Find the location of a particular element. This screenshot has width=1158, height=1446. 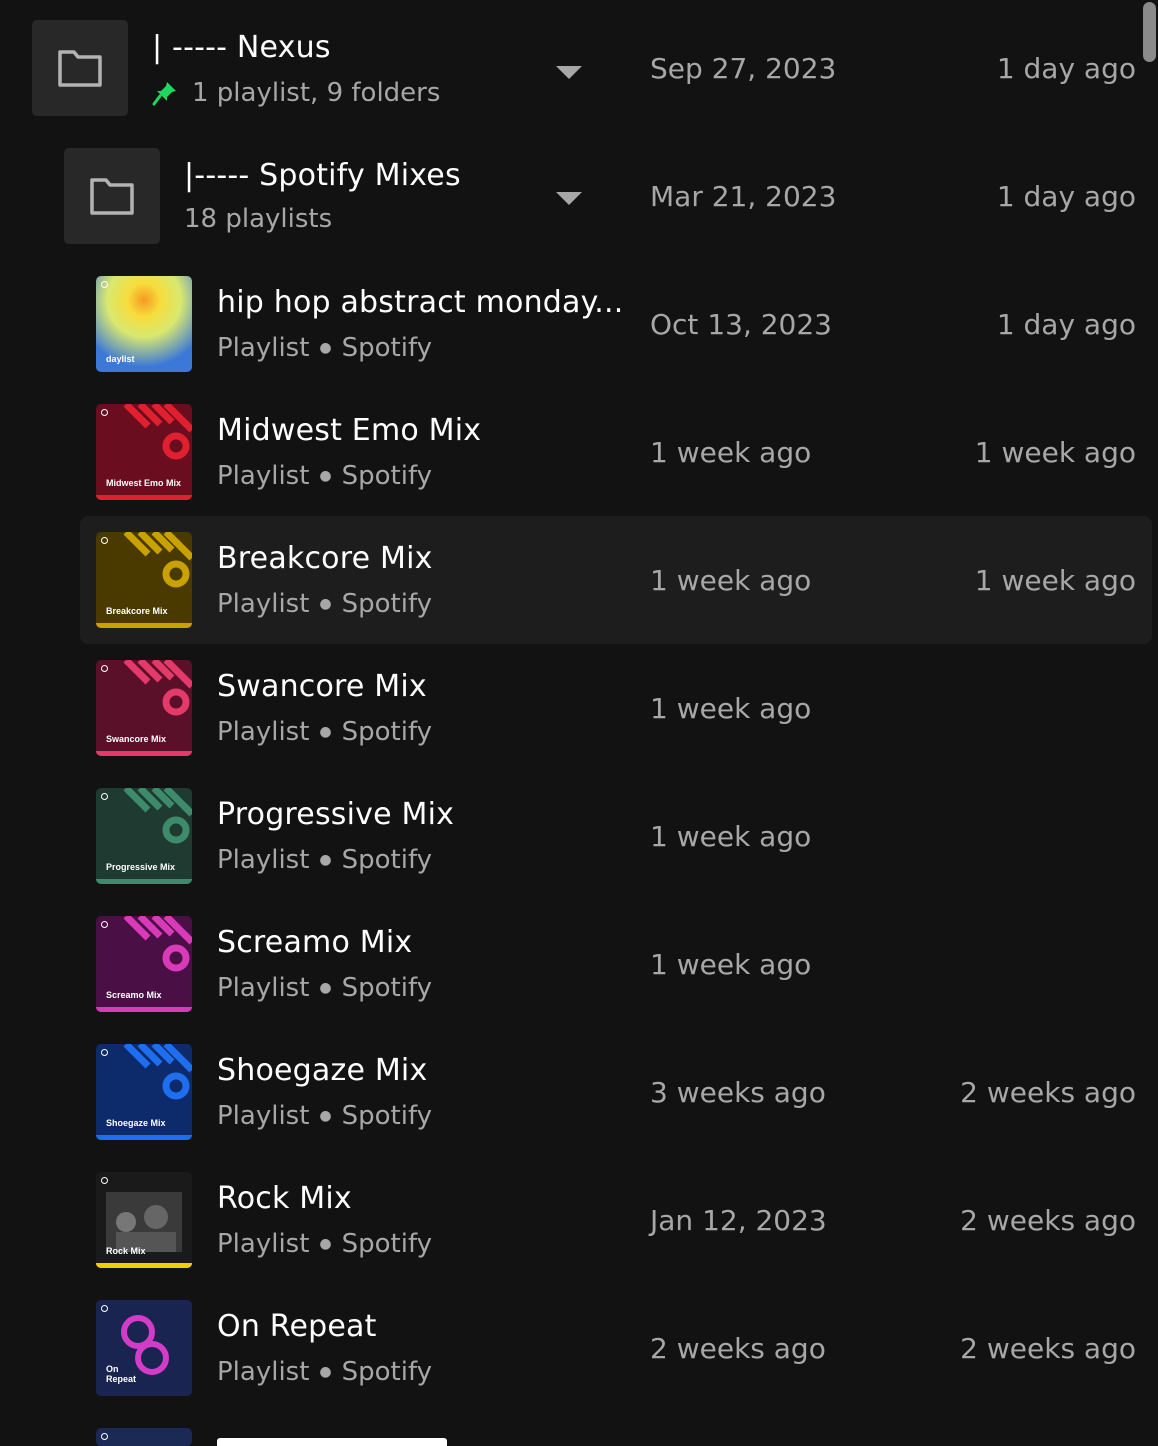

folder-subtitle: 1 playlist, 9 folders is located at coordinates (316, 93).